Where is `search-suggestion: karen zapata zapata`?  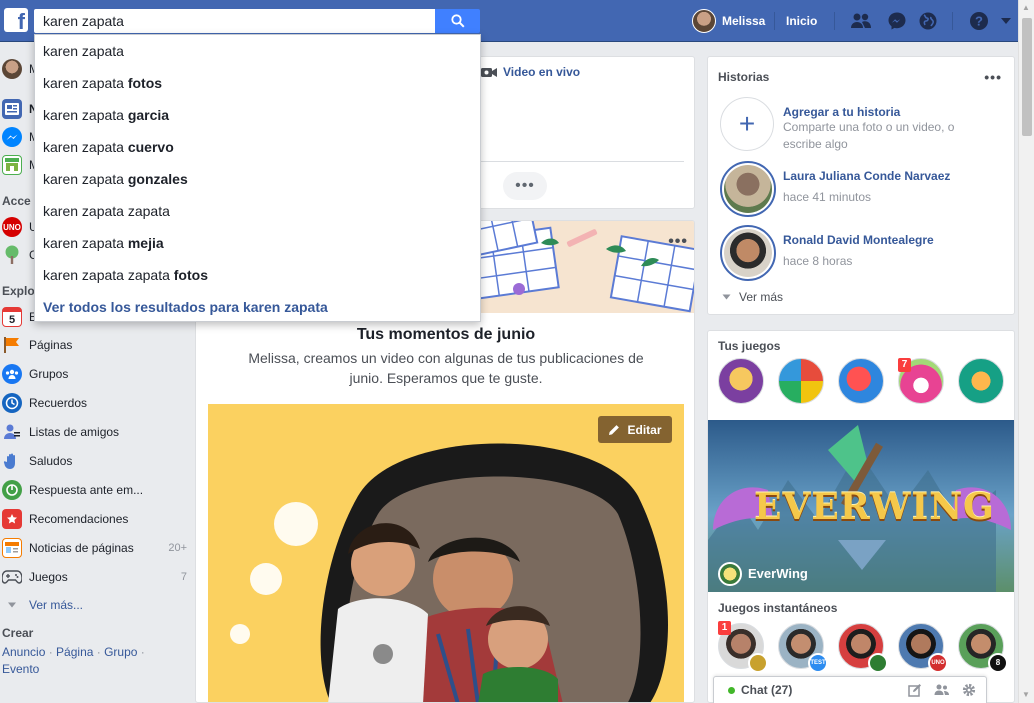
search-suggestion: karen zapata zapata is located at coordinates (257, 211).